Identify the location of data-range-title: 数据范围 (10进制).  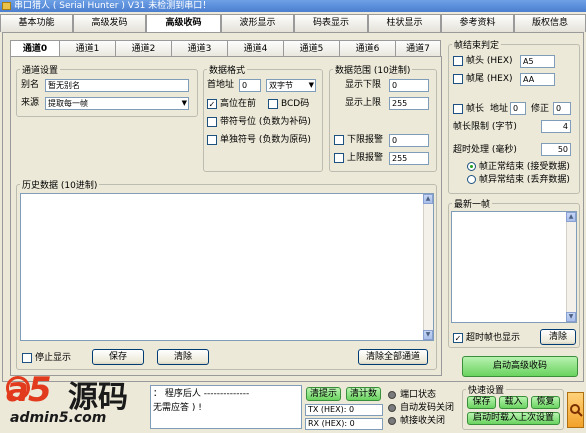
(373, 69).